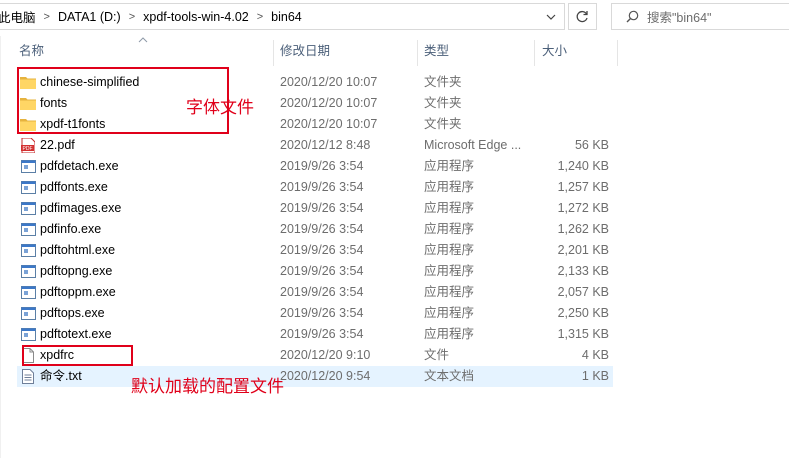 The width and height of the screenshot is (789, 458). I want to click on refresh-button, so click(582, 16).